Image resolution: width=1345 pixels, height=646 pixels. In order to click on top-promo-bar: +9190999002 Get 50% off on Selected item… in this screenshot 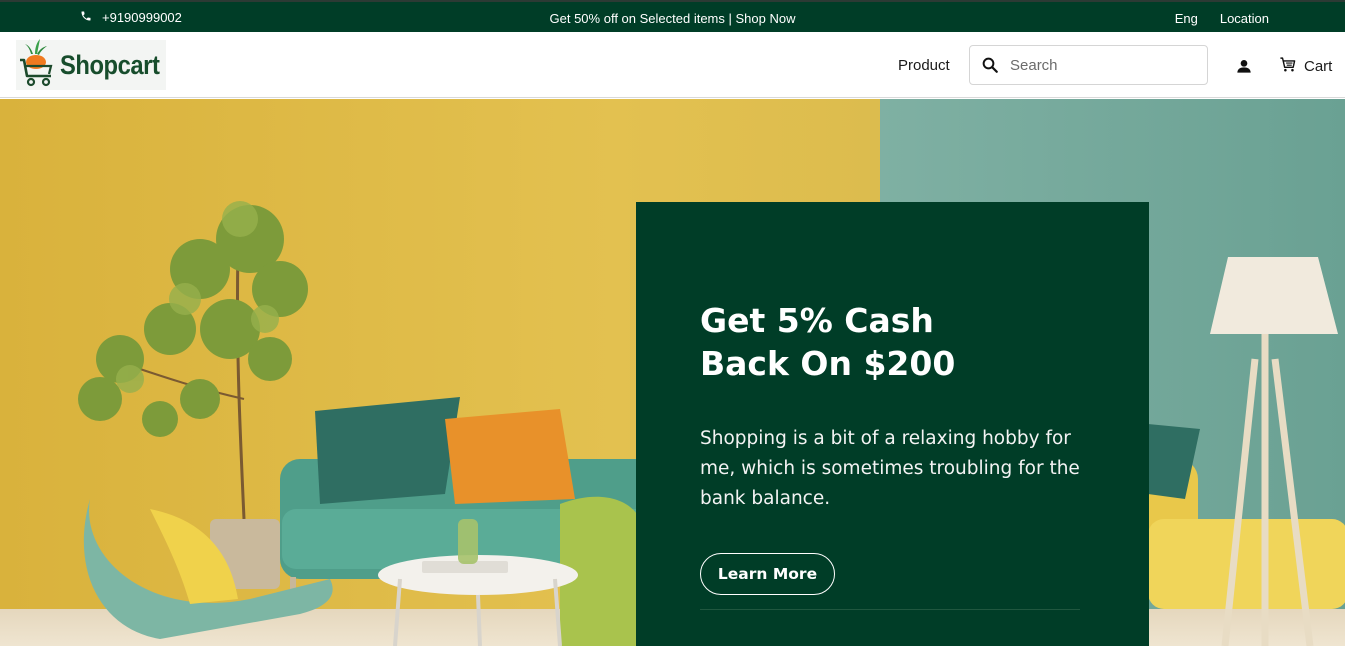, I will do `click(672, 16)`.